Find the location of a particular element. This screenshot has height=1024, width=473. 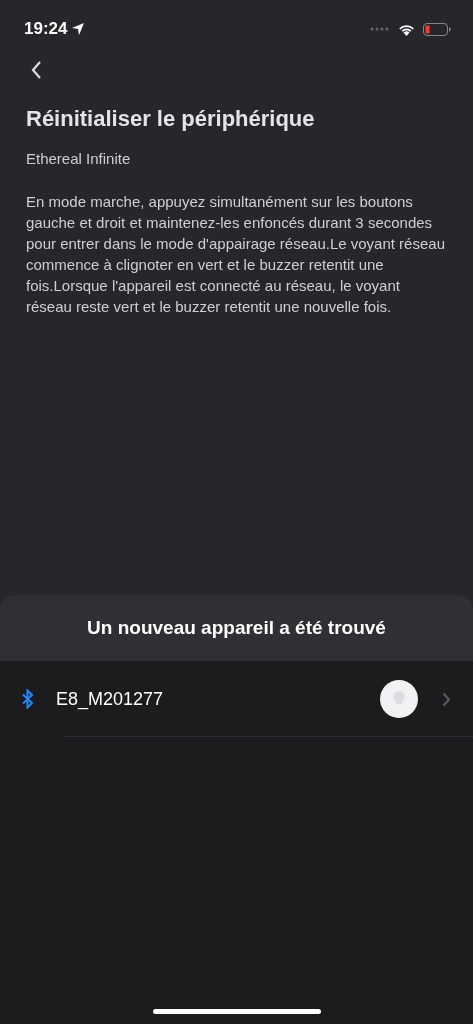

sheet-title: Un nouveau appareil a été trouvé is located at coordinates (236, 628).